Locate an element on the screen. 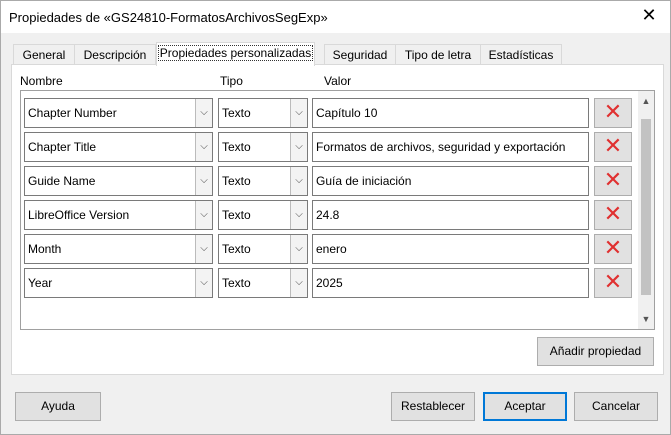 The width and height of the screenshot is (671, 435). property-name-value: Chapter Number is located at coordinates (72, 113).